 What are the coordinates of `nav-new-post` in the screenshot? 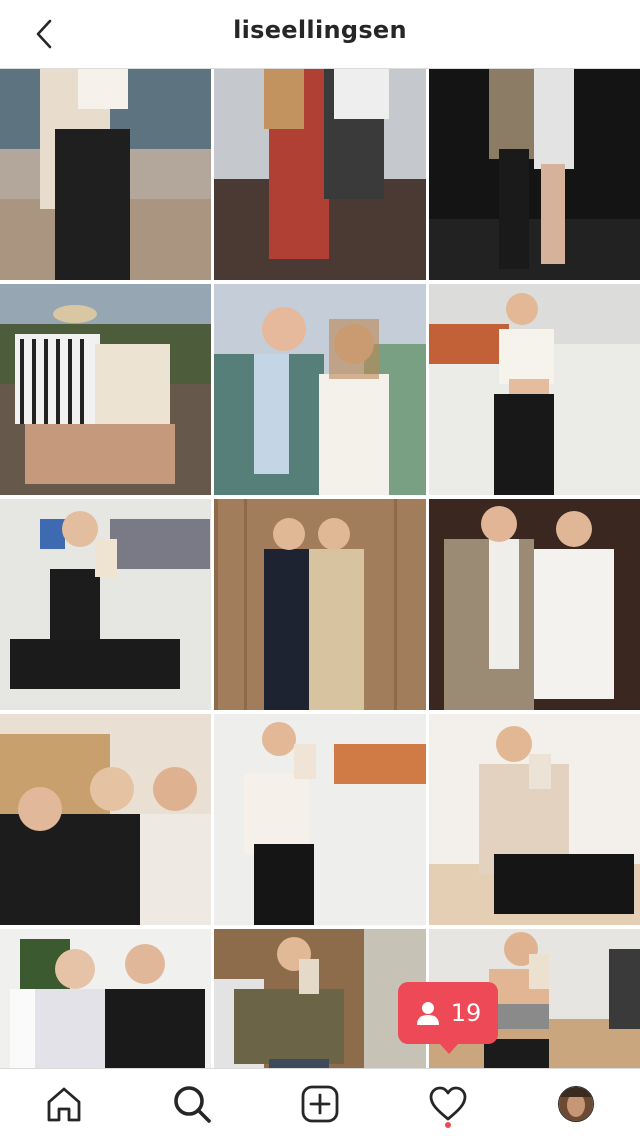 It's located at (320, 1104).